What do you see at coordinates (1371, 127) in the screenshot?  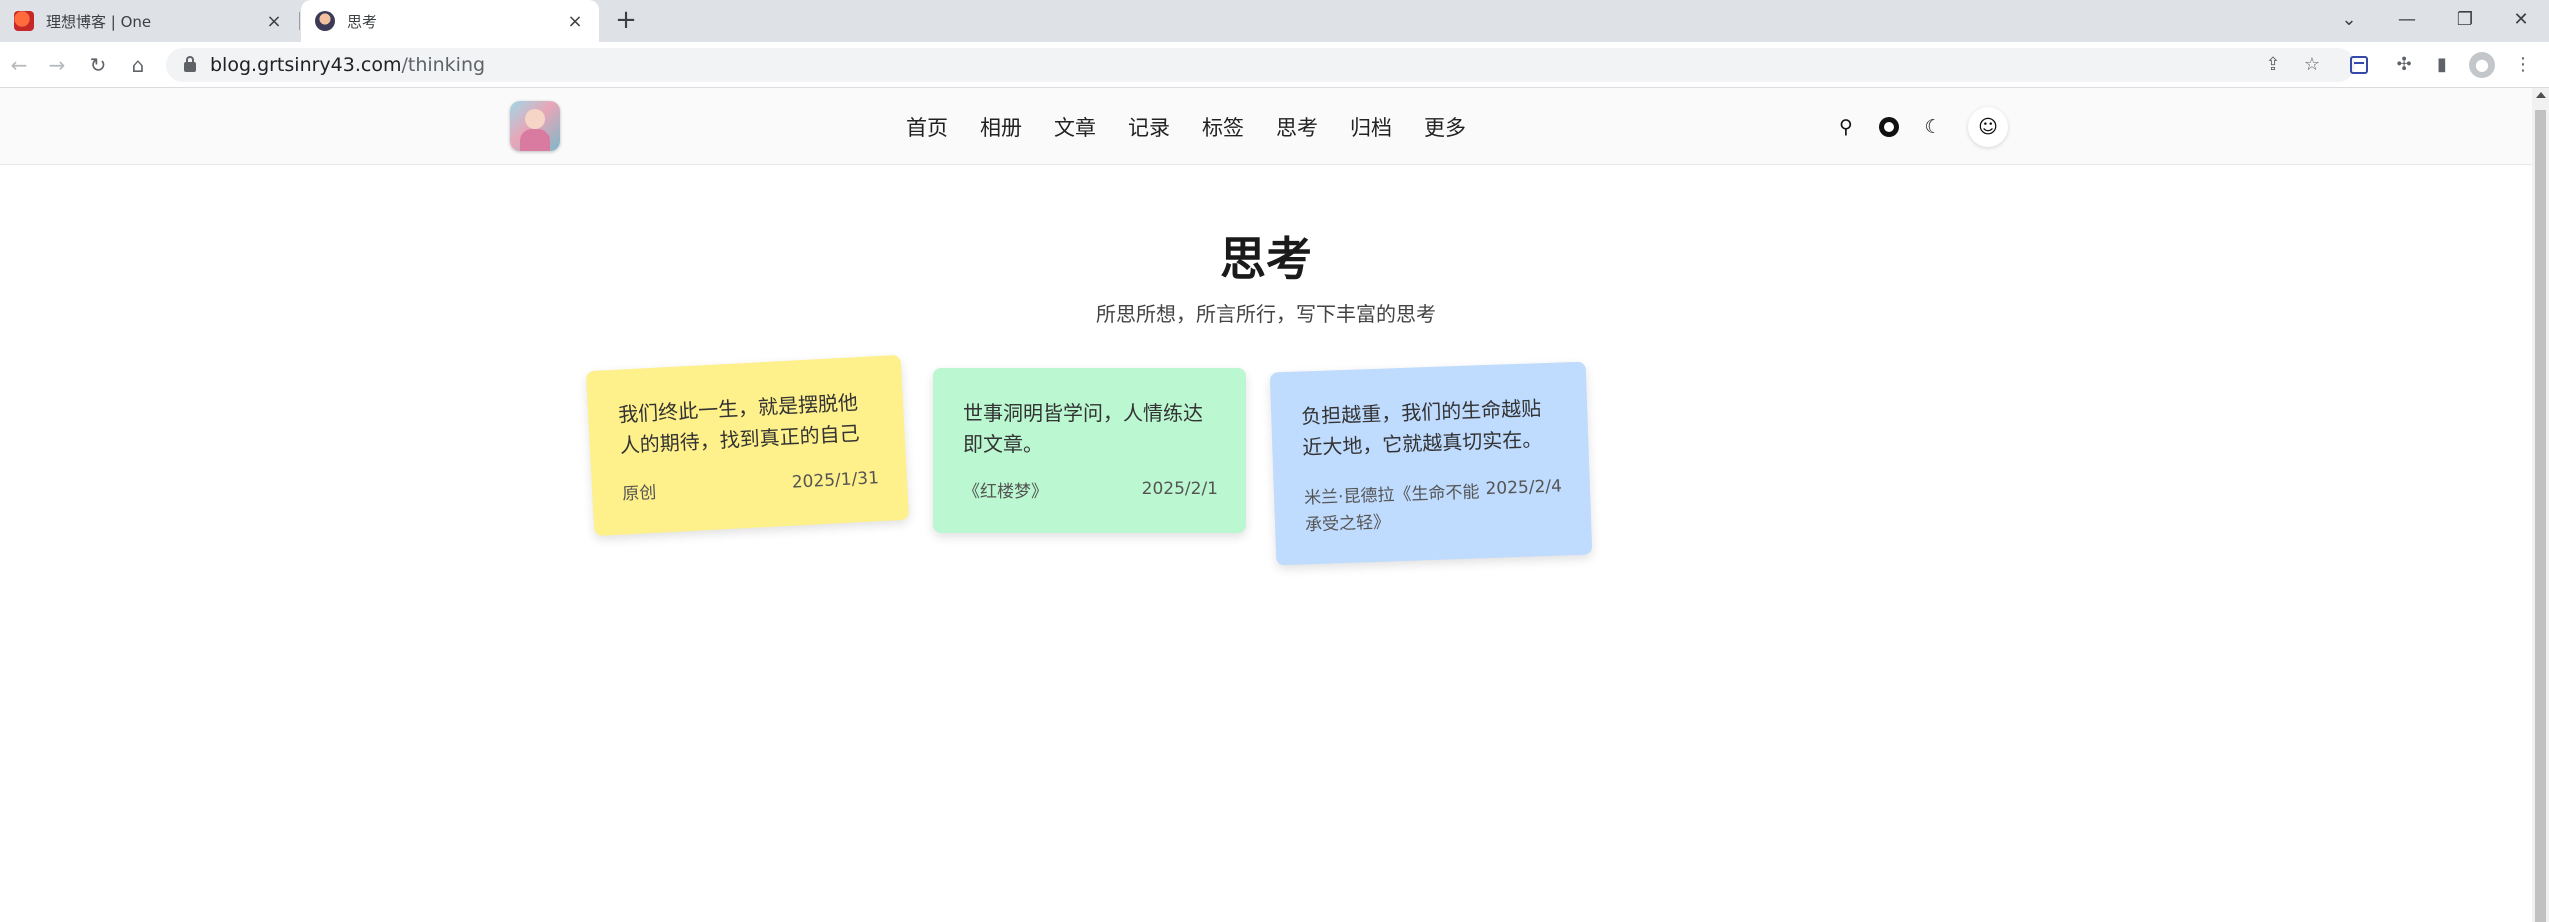 I see `nav-item-archive: 归档` at bounding box center [1371, 127].